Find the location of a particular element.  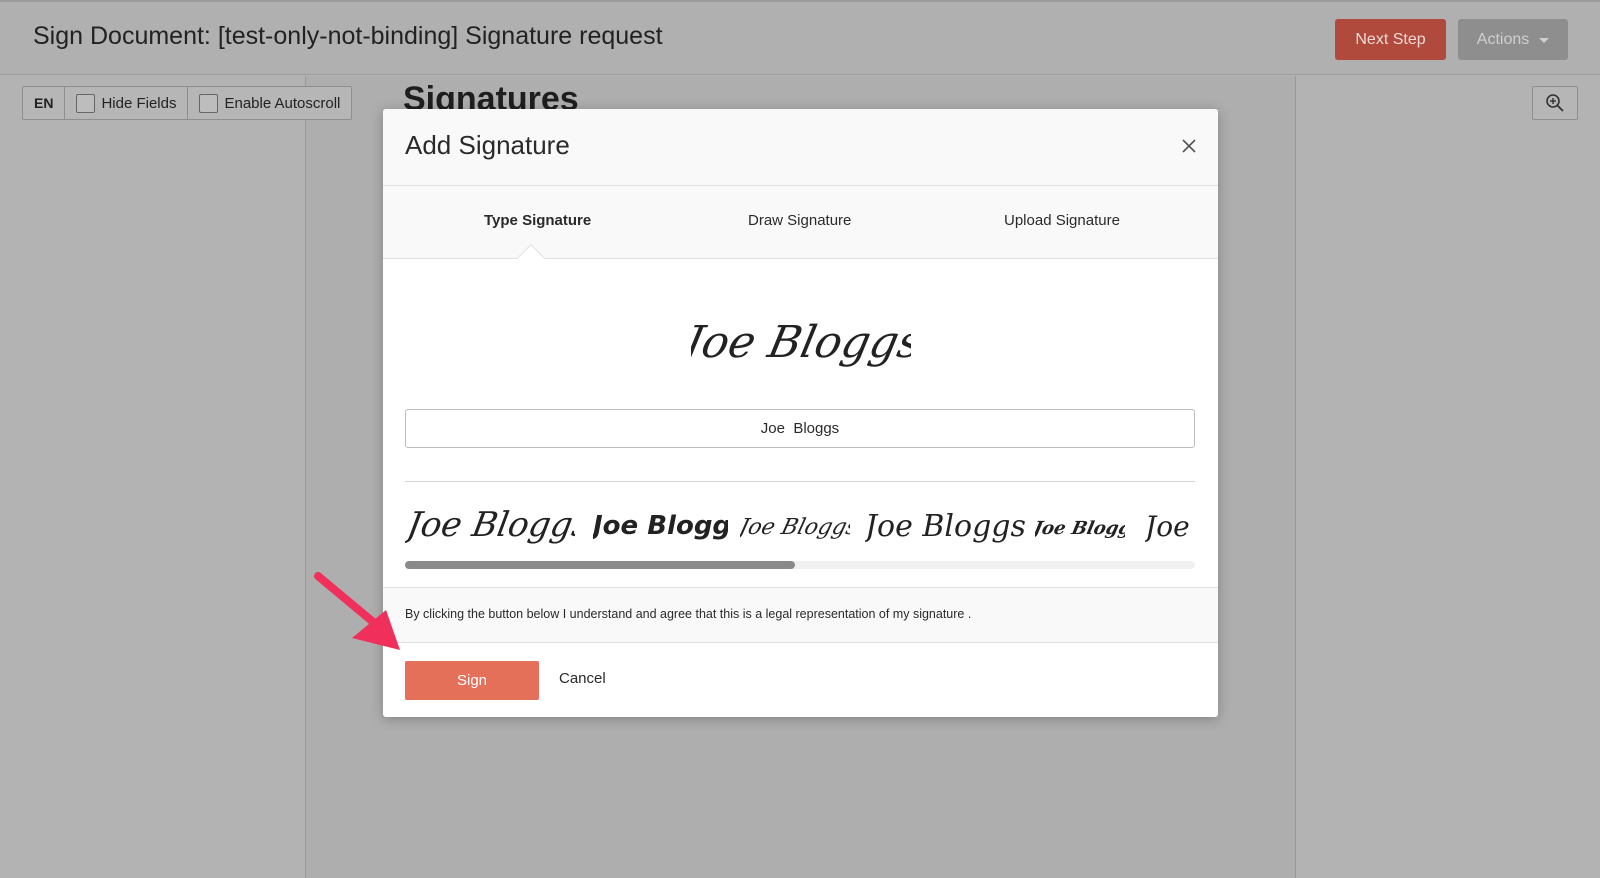

actions-label: Actions is located at coordinates (1503, 39).